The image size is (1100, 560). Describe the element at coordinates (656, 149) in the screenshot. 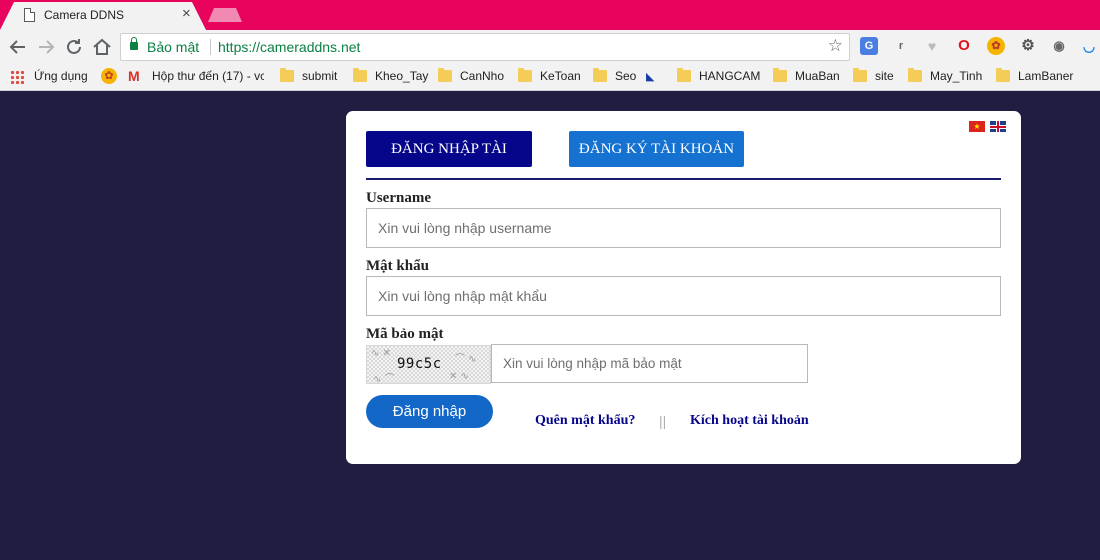

I see `tab-register: ĐĂNG KÝ TÀI KHOẢN` at that location.